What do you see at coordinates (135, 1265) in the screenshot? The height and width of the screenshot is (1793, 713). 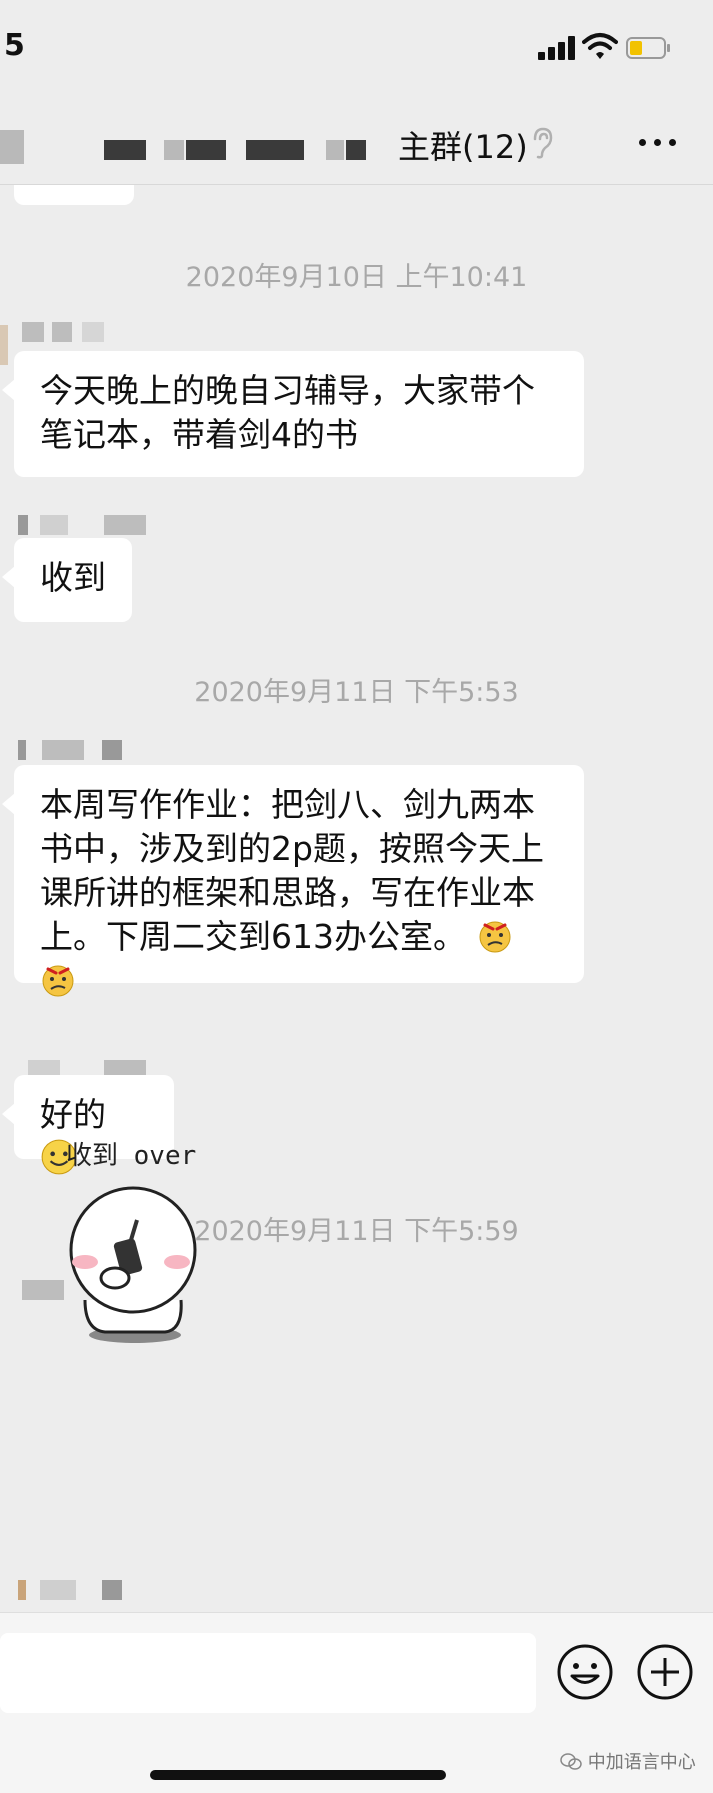 I see `walkie-talkie-sticker` at bounding box center [135, 1265].